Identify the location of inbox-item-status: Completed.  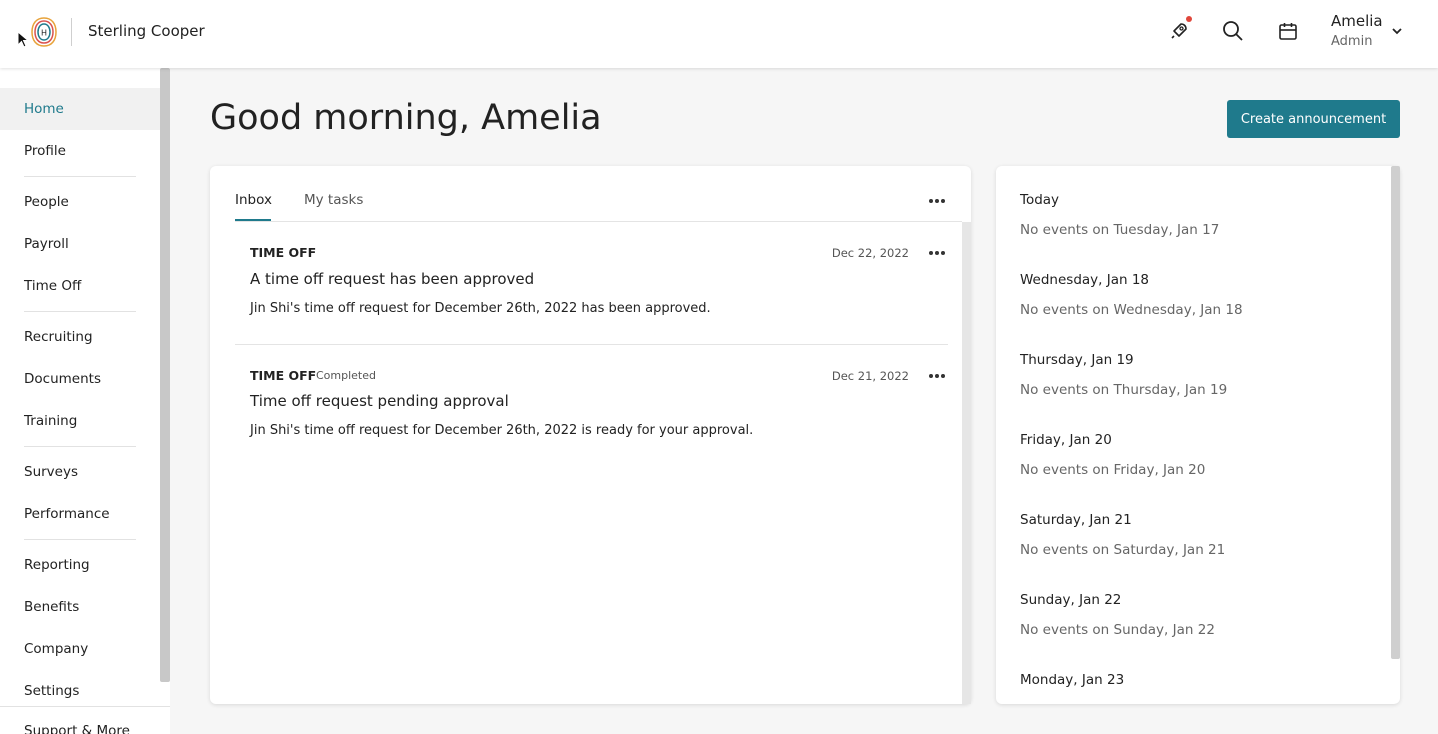
(346, 375).